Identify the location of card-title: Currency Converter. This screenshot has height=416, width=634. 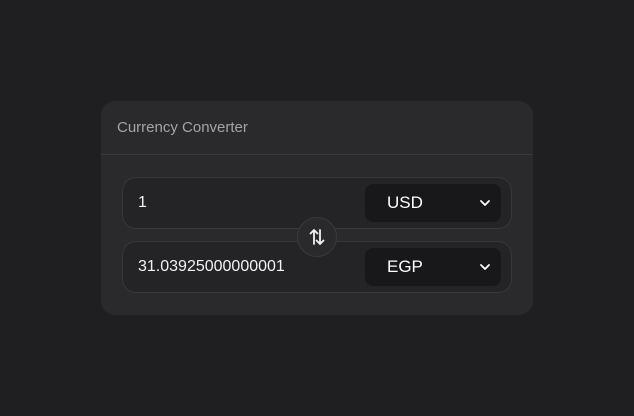
(182, 127).